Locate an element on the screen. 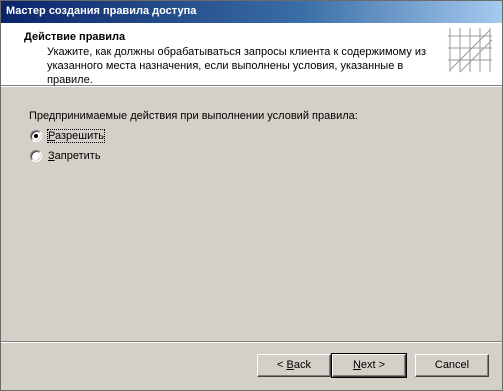  next-mnemonic: N is located at coordinates (356, 365).